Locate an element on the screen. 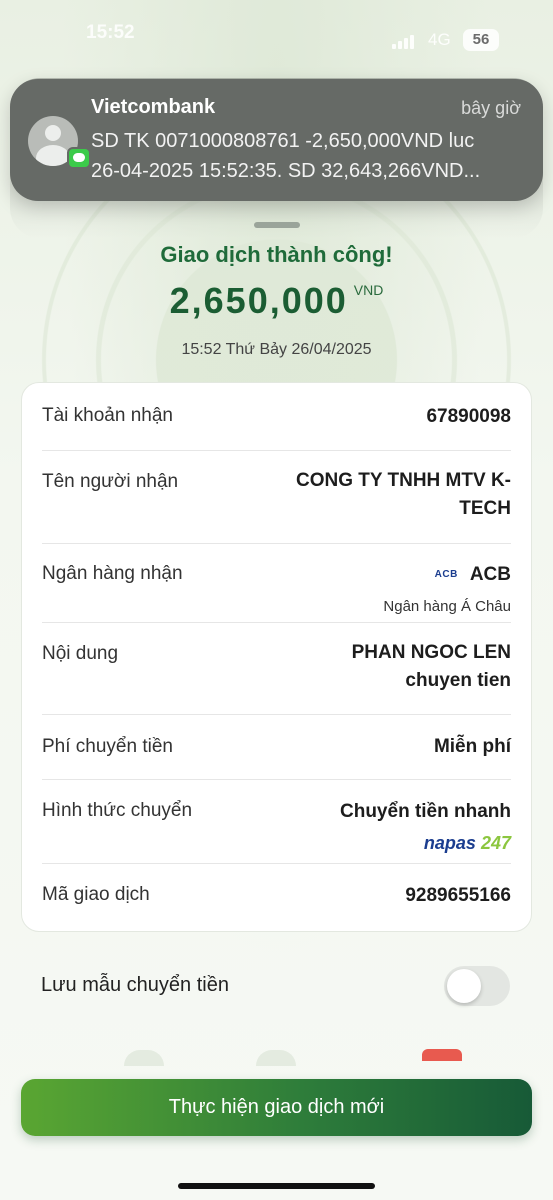 The image size is (553, 1200). row-account: Tài khoản nhận 67890098 is located at coordinates (276, 417).